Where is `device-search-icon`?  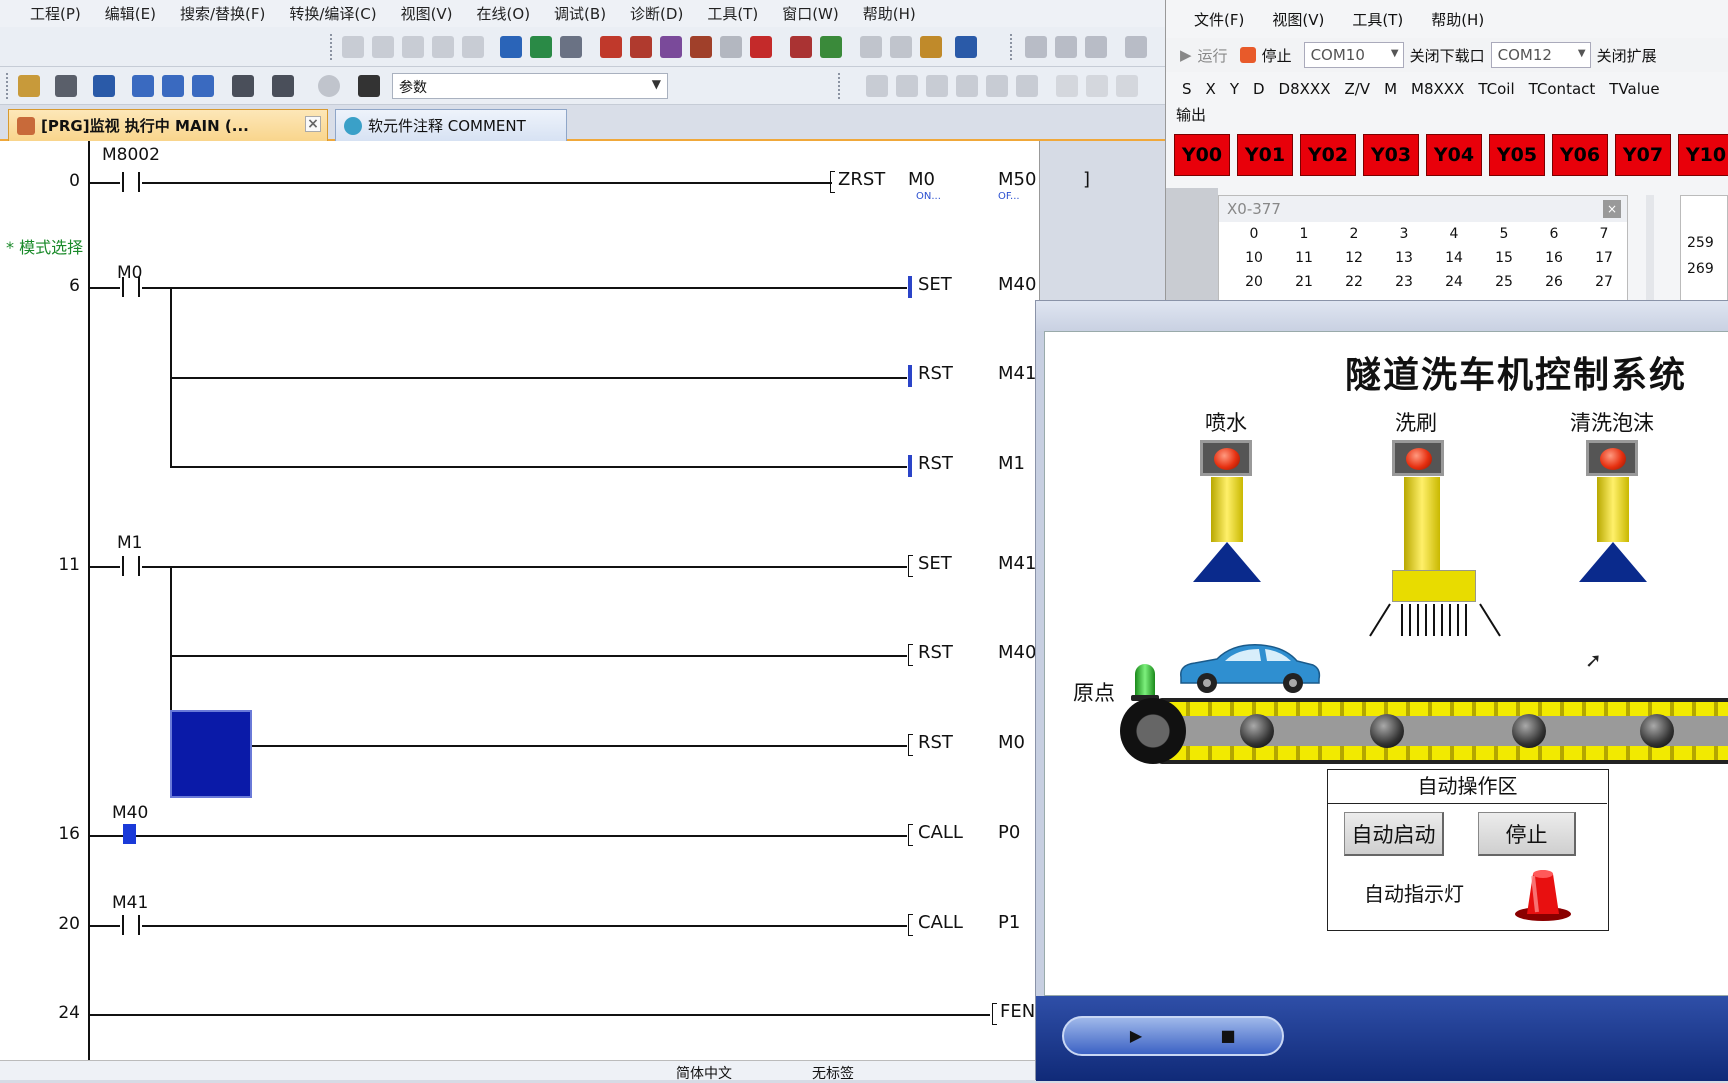 device-search-icon is located at coordinates (511, 47).